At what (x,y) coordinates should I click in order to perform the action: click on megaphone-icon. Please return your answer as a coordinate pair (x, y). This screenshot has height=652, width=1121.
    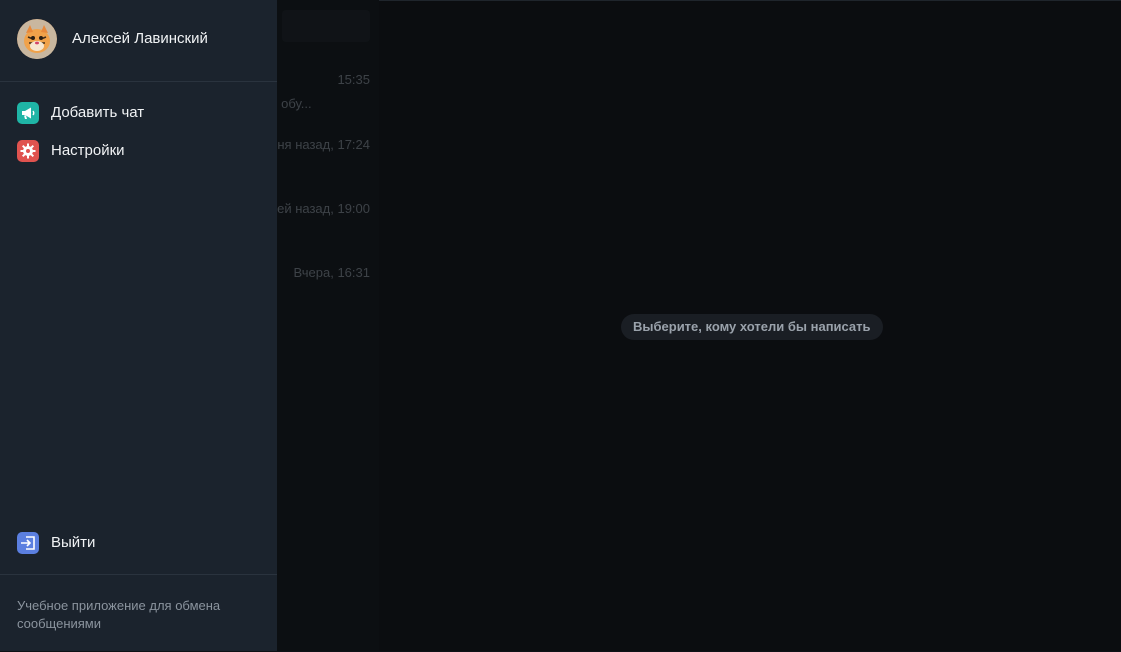
    Looking at the image, I should click on (28, 113).